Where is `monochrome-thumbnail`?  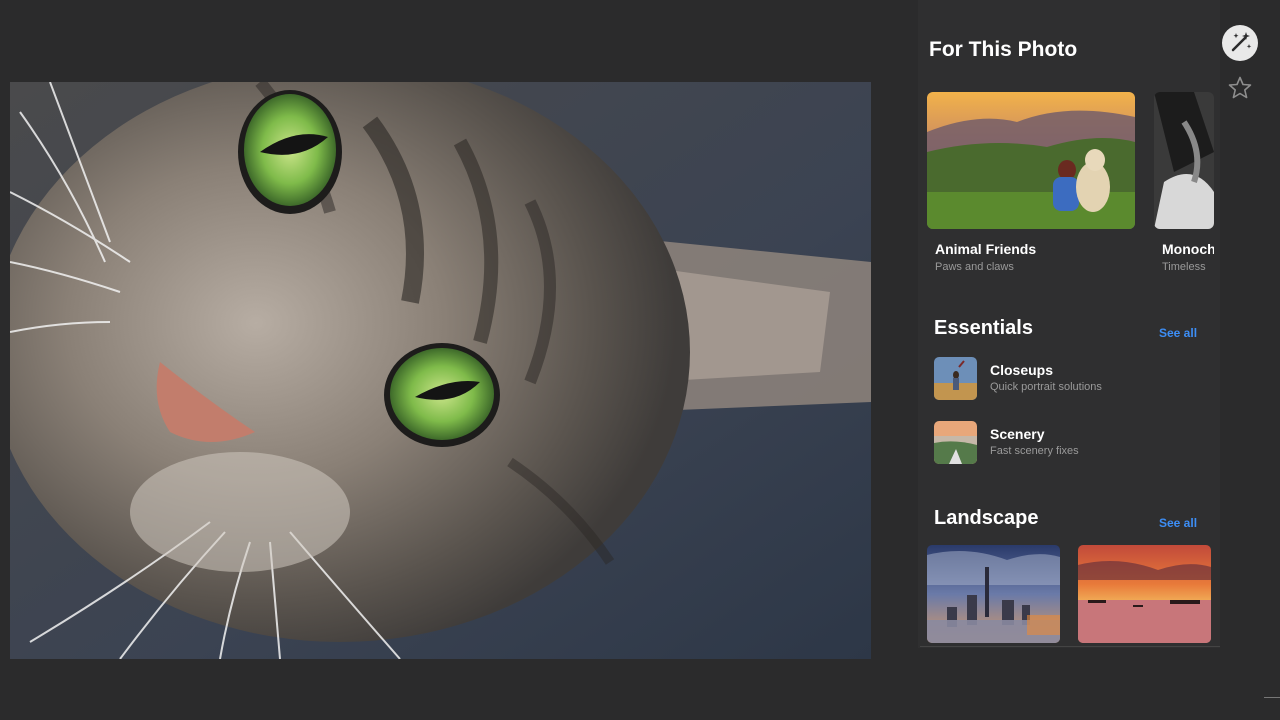
monochrome-thumbnail is located at coordinates (1184, 160).